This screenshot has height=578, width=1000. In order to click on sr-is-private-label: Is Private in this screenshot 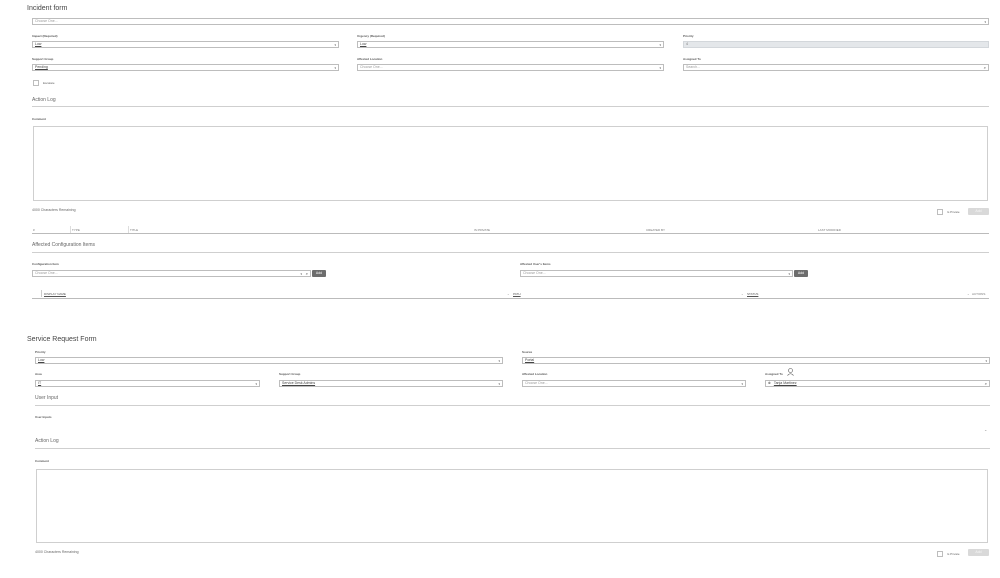, I will do `click(953, 554)`.